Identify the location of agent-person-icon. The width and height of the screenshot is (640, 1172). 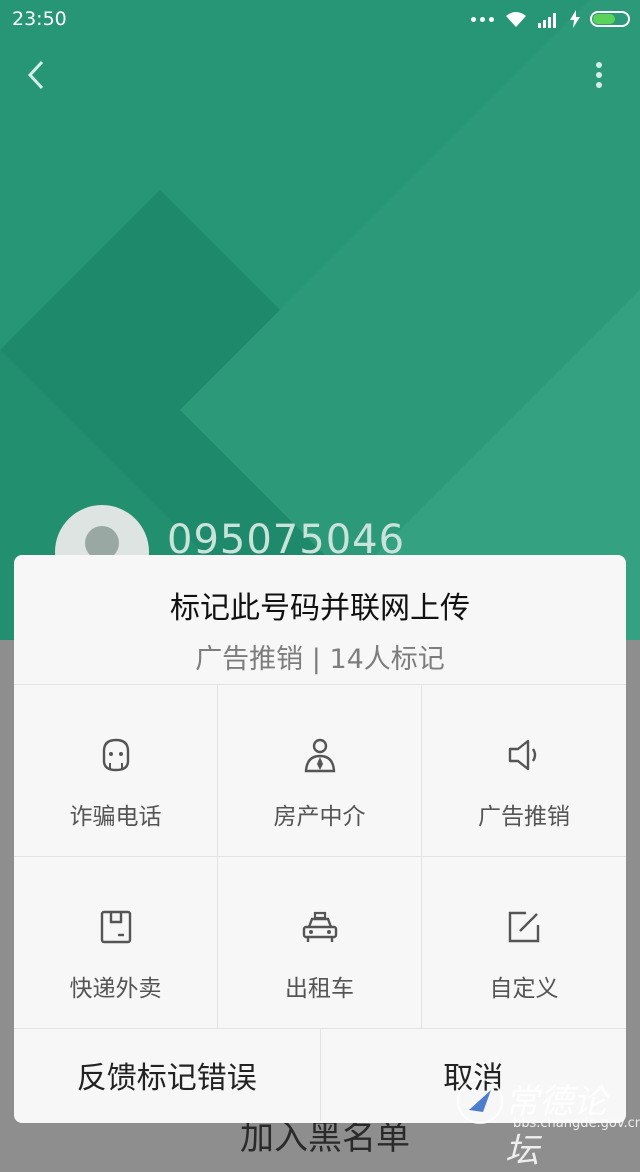
(320, 755).